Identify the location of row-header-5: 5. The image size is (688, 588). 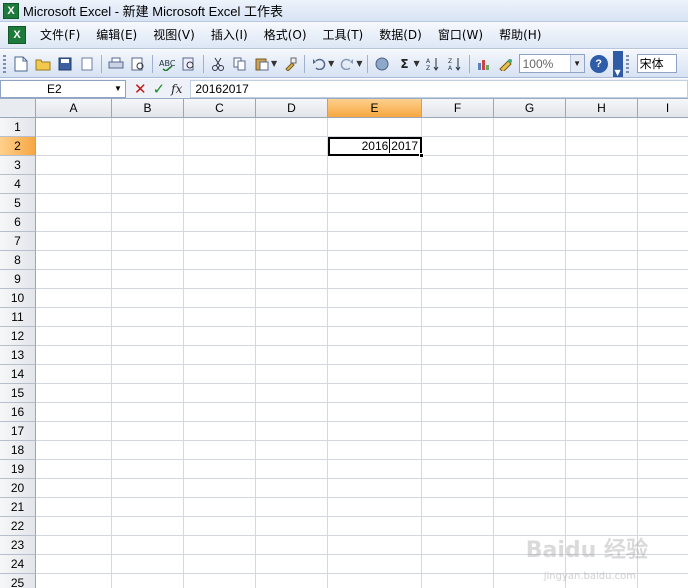
(18, 203).